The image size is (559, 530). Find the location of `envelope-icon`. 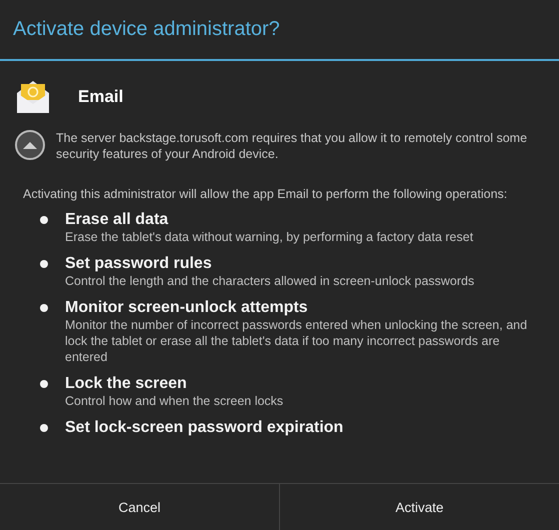

envelope-icon is located at coordinates (33, 97).